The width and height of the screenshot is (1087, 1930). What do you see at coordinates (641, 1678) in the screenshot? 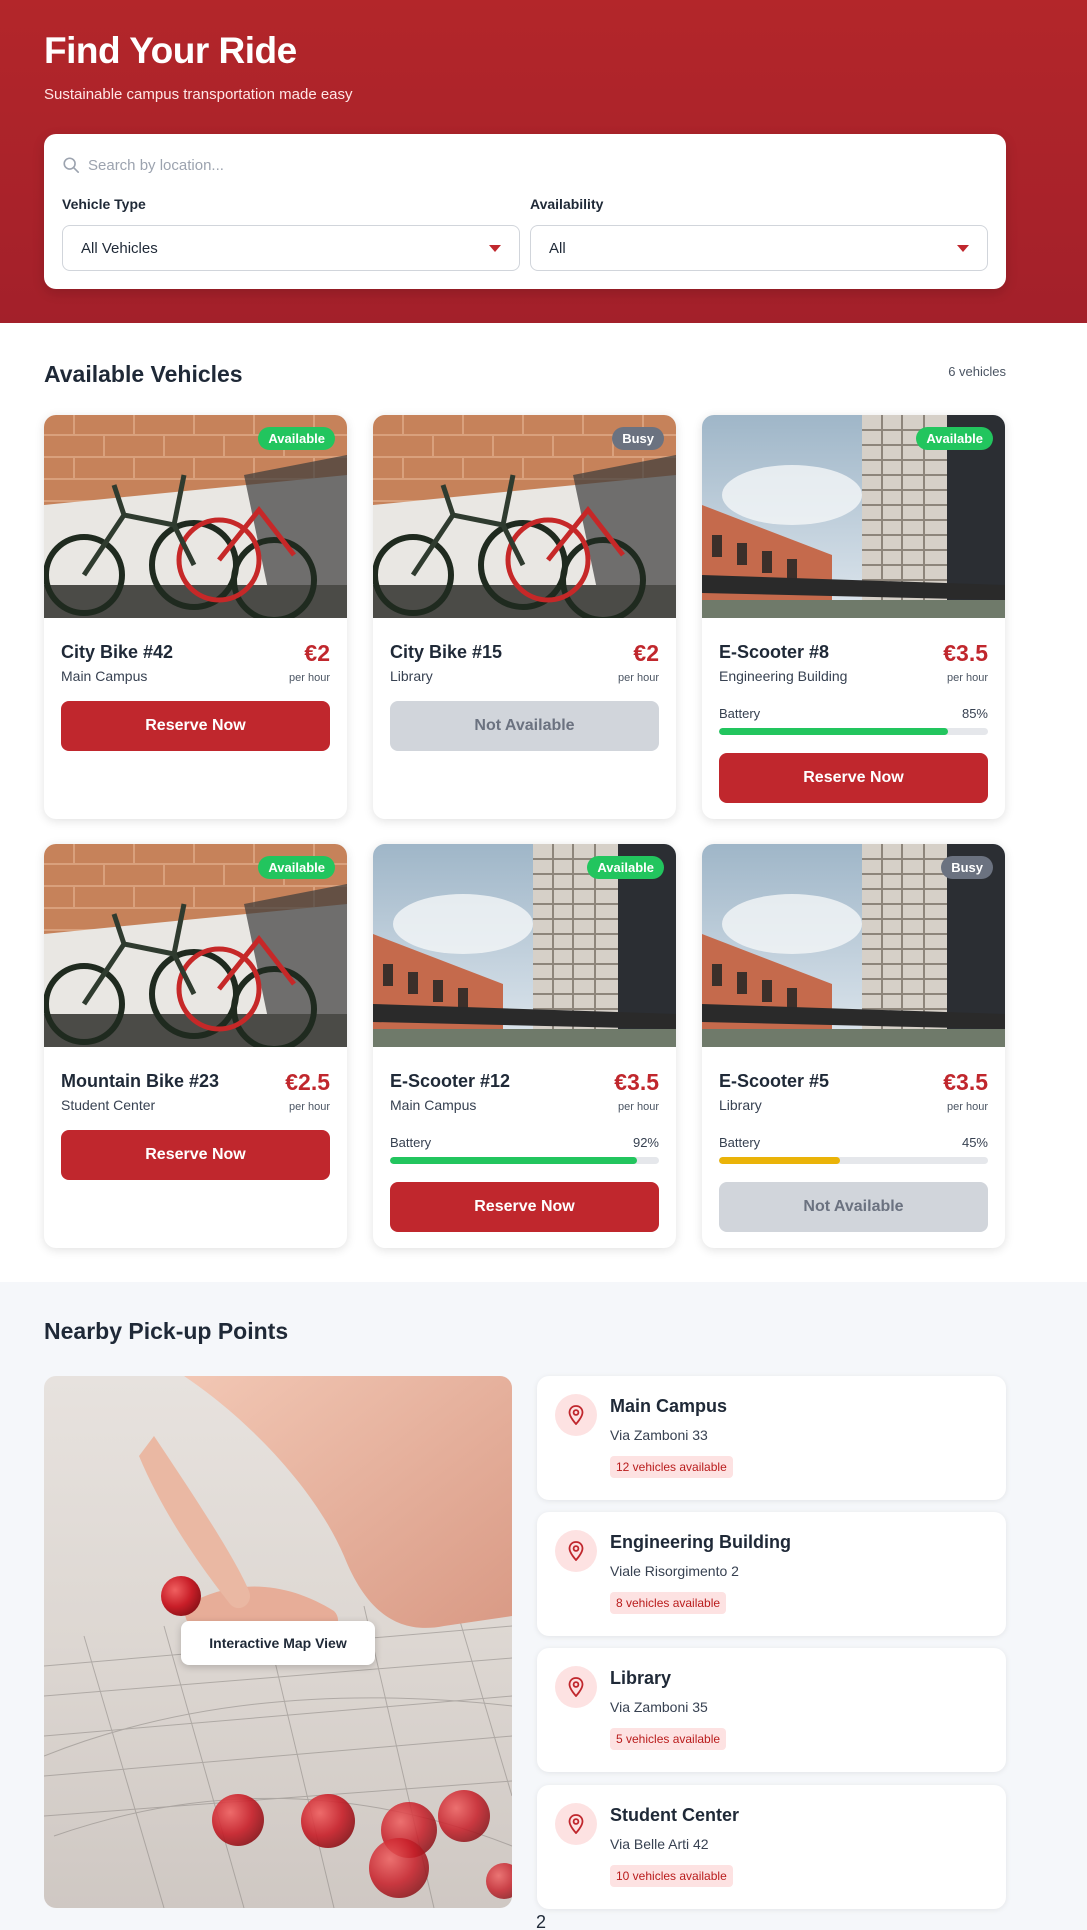
I see `pickup-point-name: Library` at bounding box center [641, 1678].